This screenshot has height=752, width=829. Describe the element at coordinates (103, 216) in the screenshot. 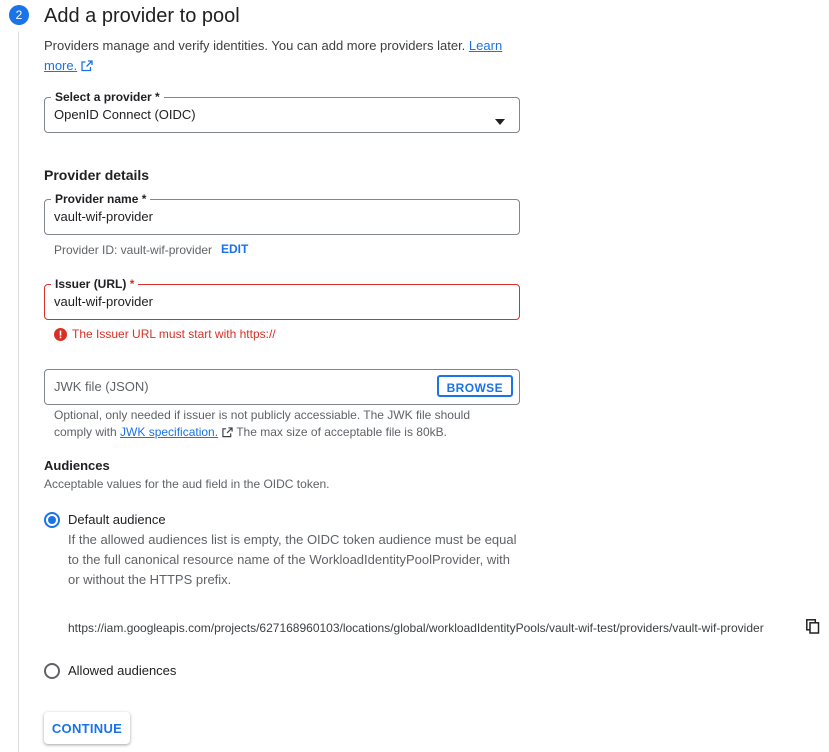

I see `provider-name-value: vault-wif-provider` at that location.